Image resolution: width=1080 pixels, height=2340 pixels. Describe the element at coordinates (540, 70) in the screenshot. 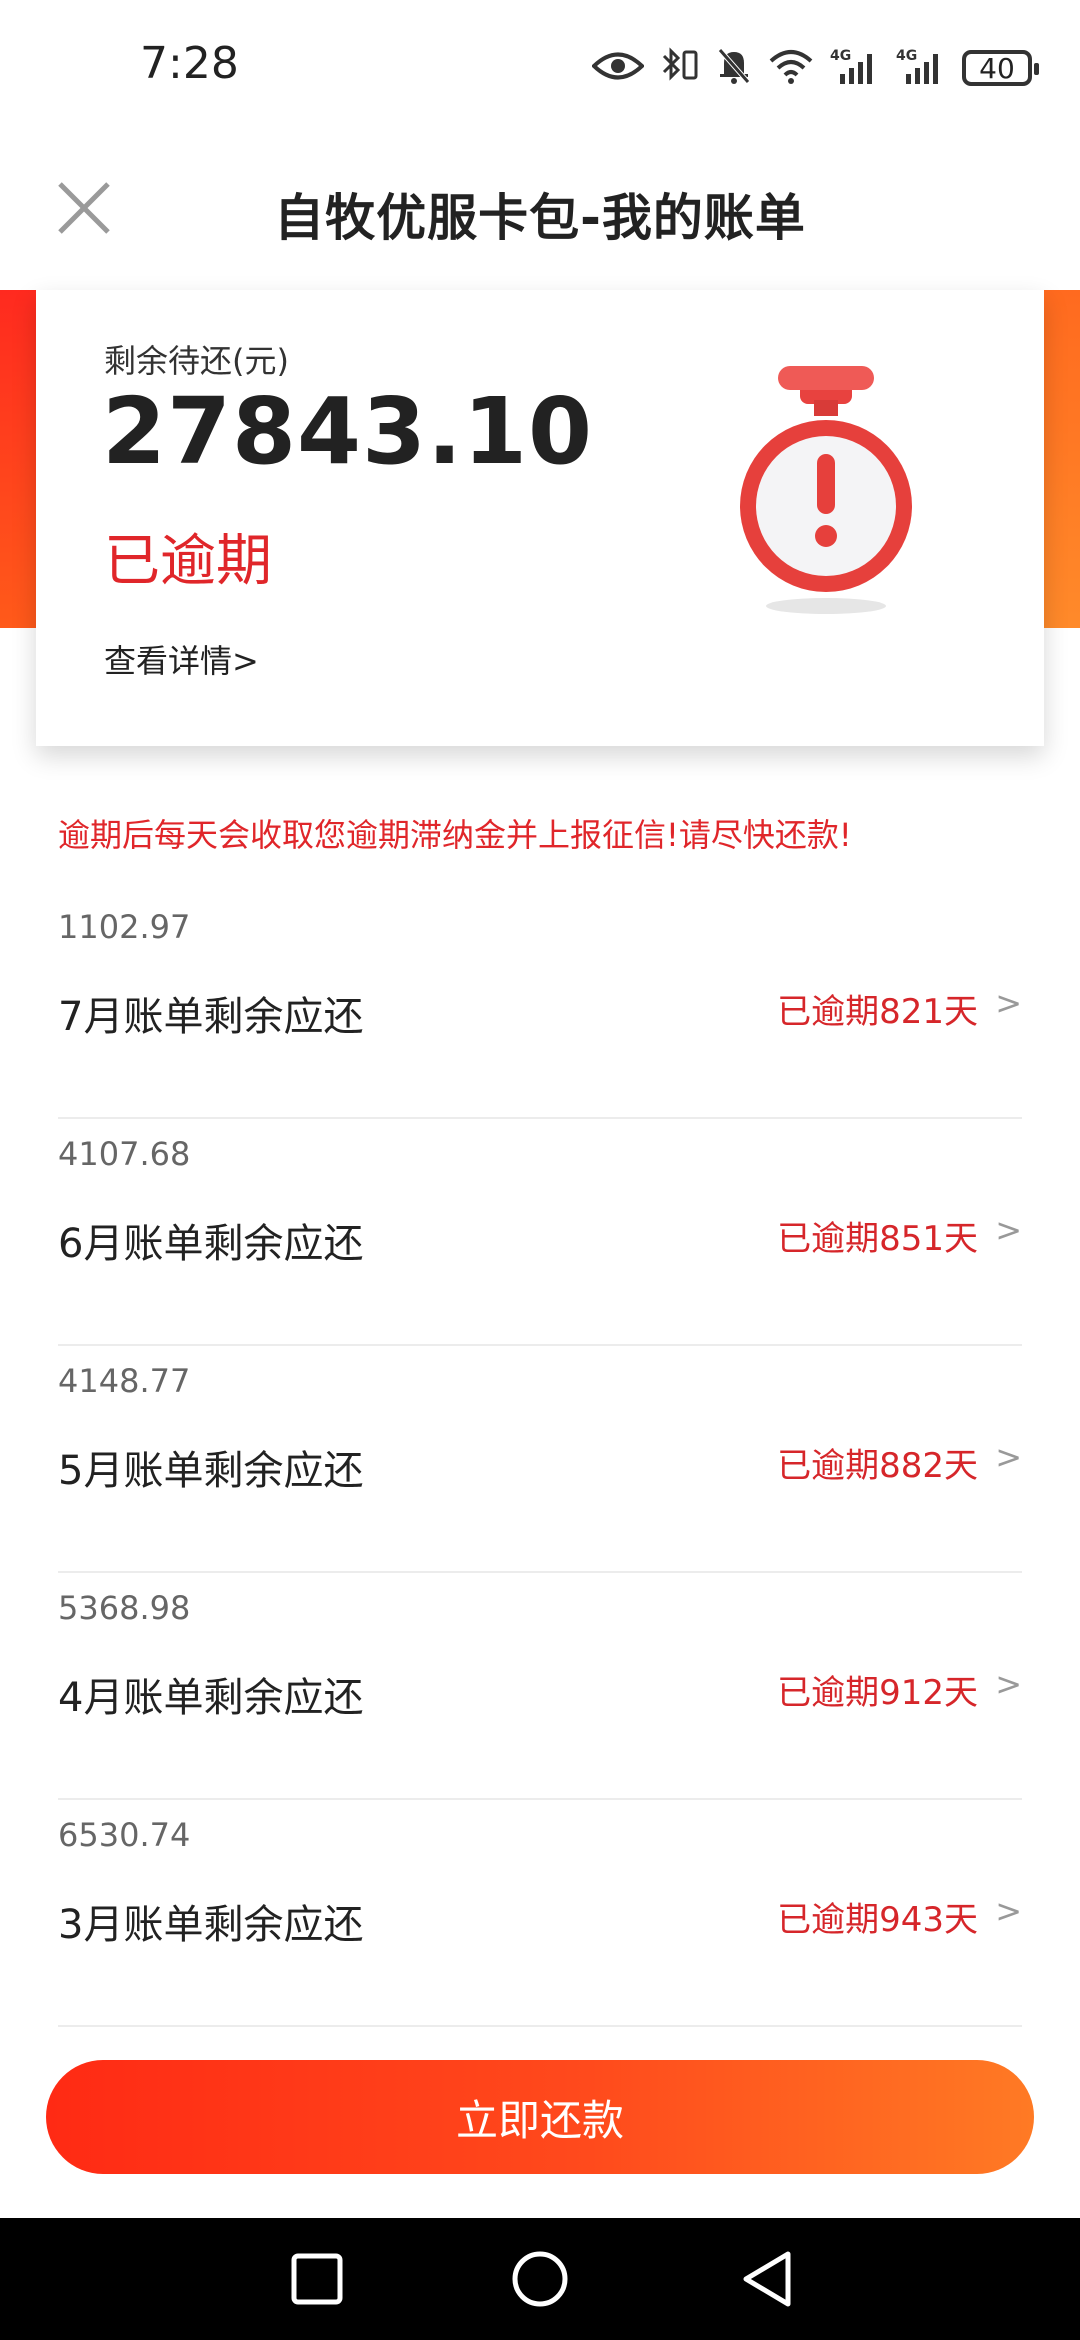

I see `status-bar: 7:28 4G 4G 40` at that location.